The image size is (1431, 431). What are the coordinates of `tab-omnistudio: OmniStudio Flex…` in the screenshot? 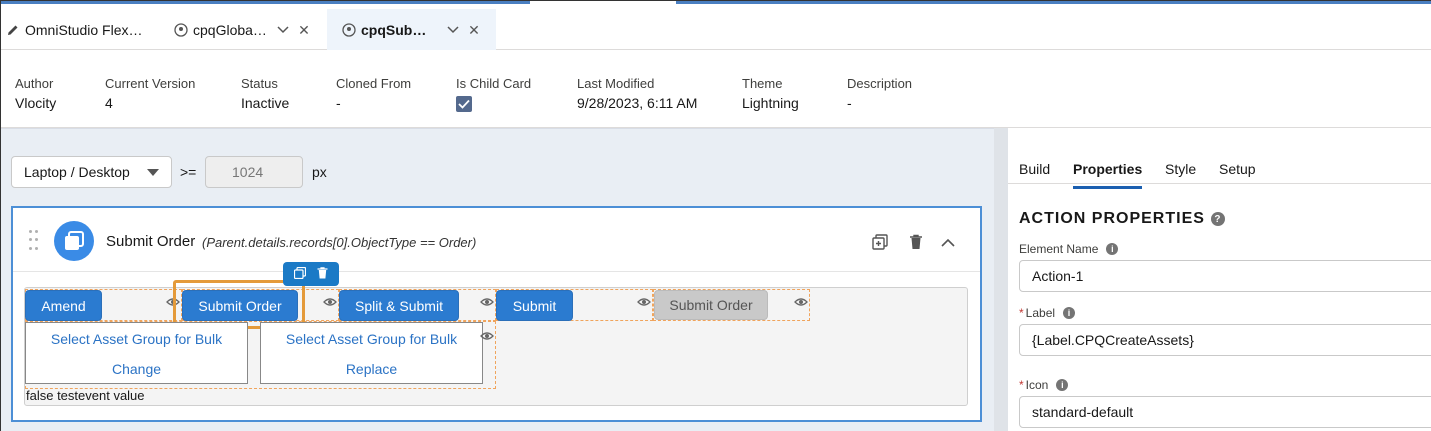 It's located at (81, 29).